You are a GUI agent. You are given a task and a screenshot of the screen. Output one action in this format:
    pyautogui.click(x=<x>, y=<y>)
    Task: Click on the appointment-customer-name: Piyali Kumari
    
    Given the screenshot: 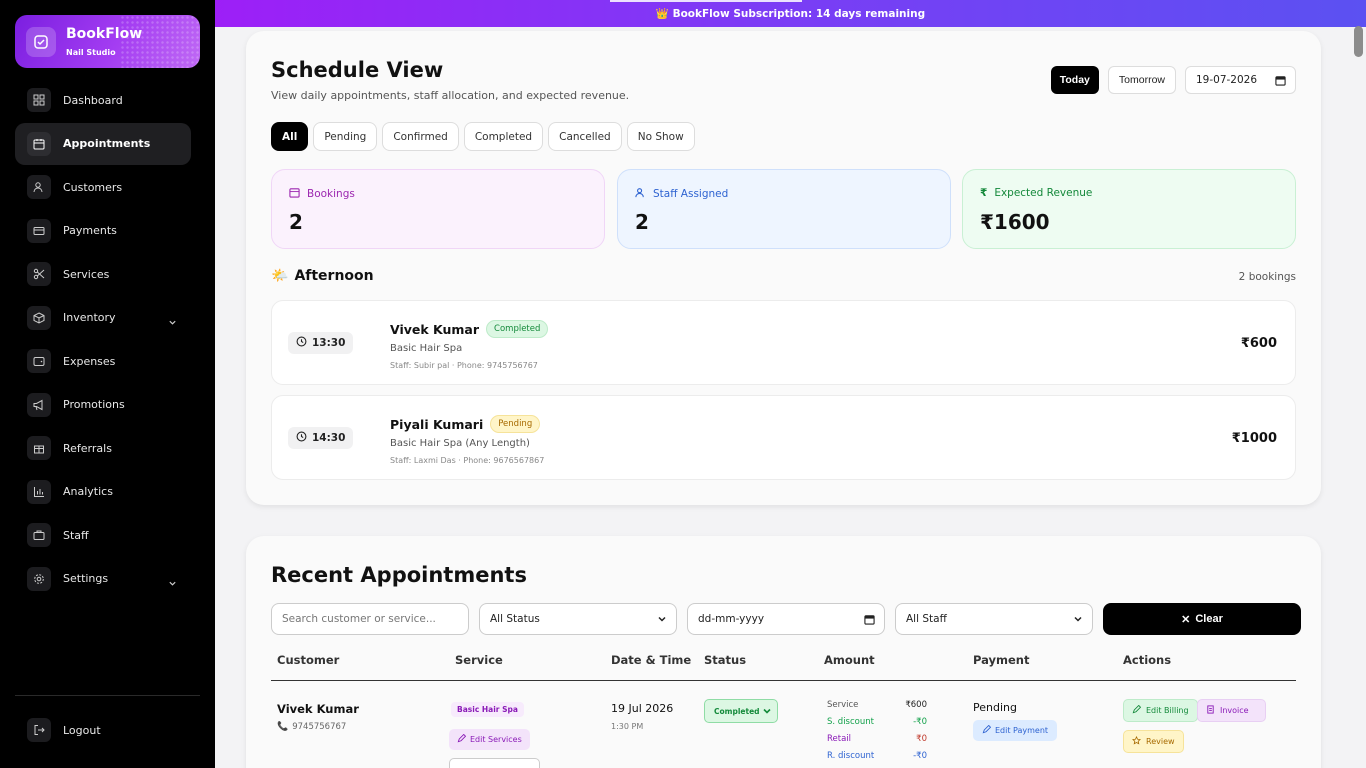 What is the action you would take?
    pyautogui.click(x=437, y=424)
    